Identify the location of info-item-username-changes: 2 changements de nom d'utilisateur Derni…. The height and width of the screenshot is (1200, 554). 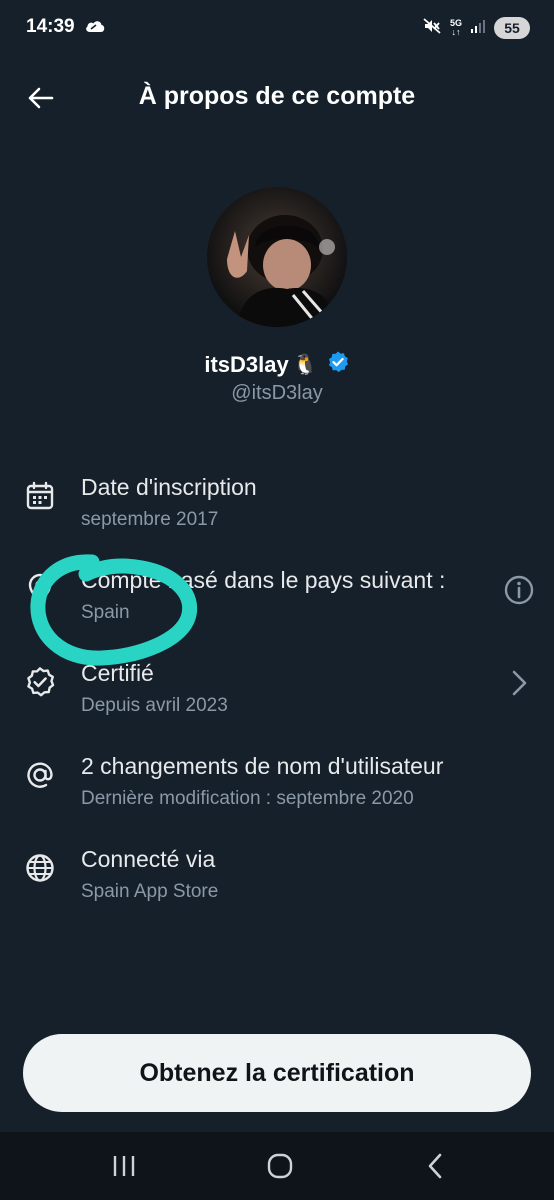
(277, 793).